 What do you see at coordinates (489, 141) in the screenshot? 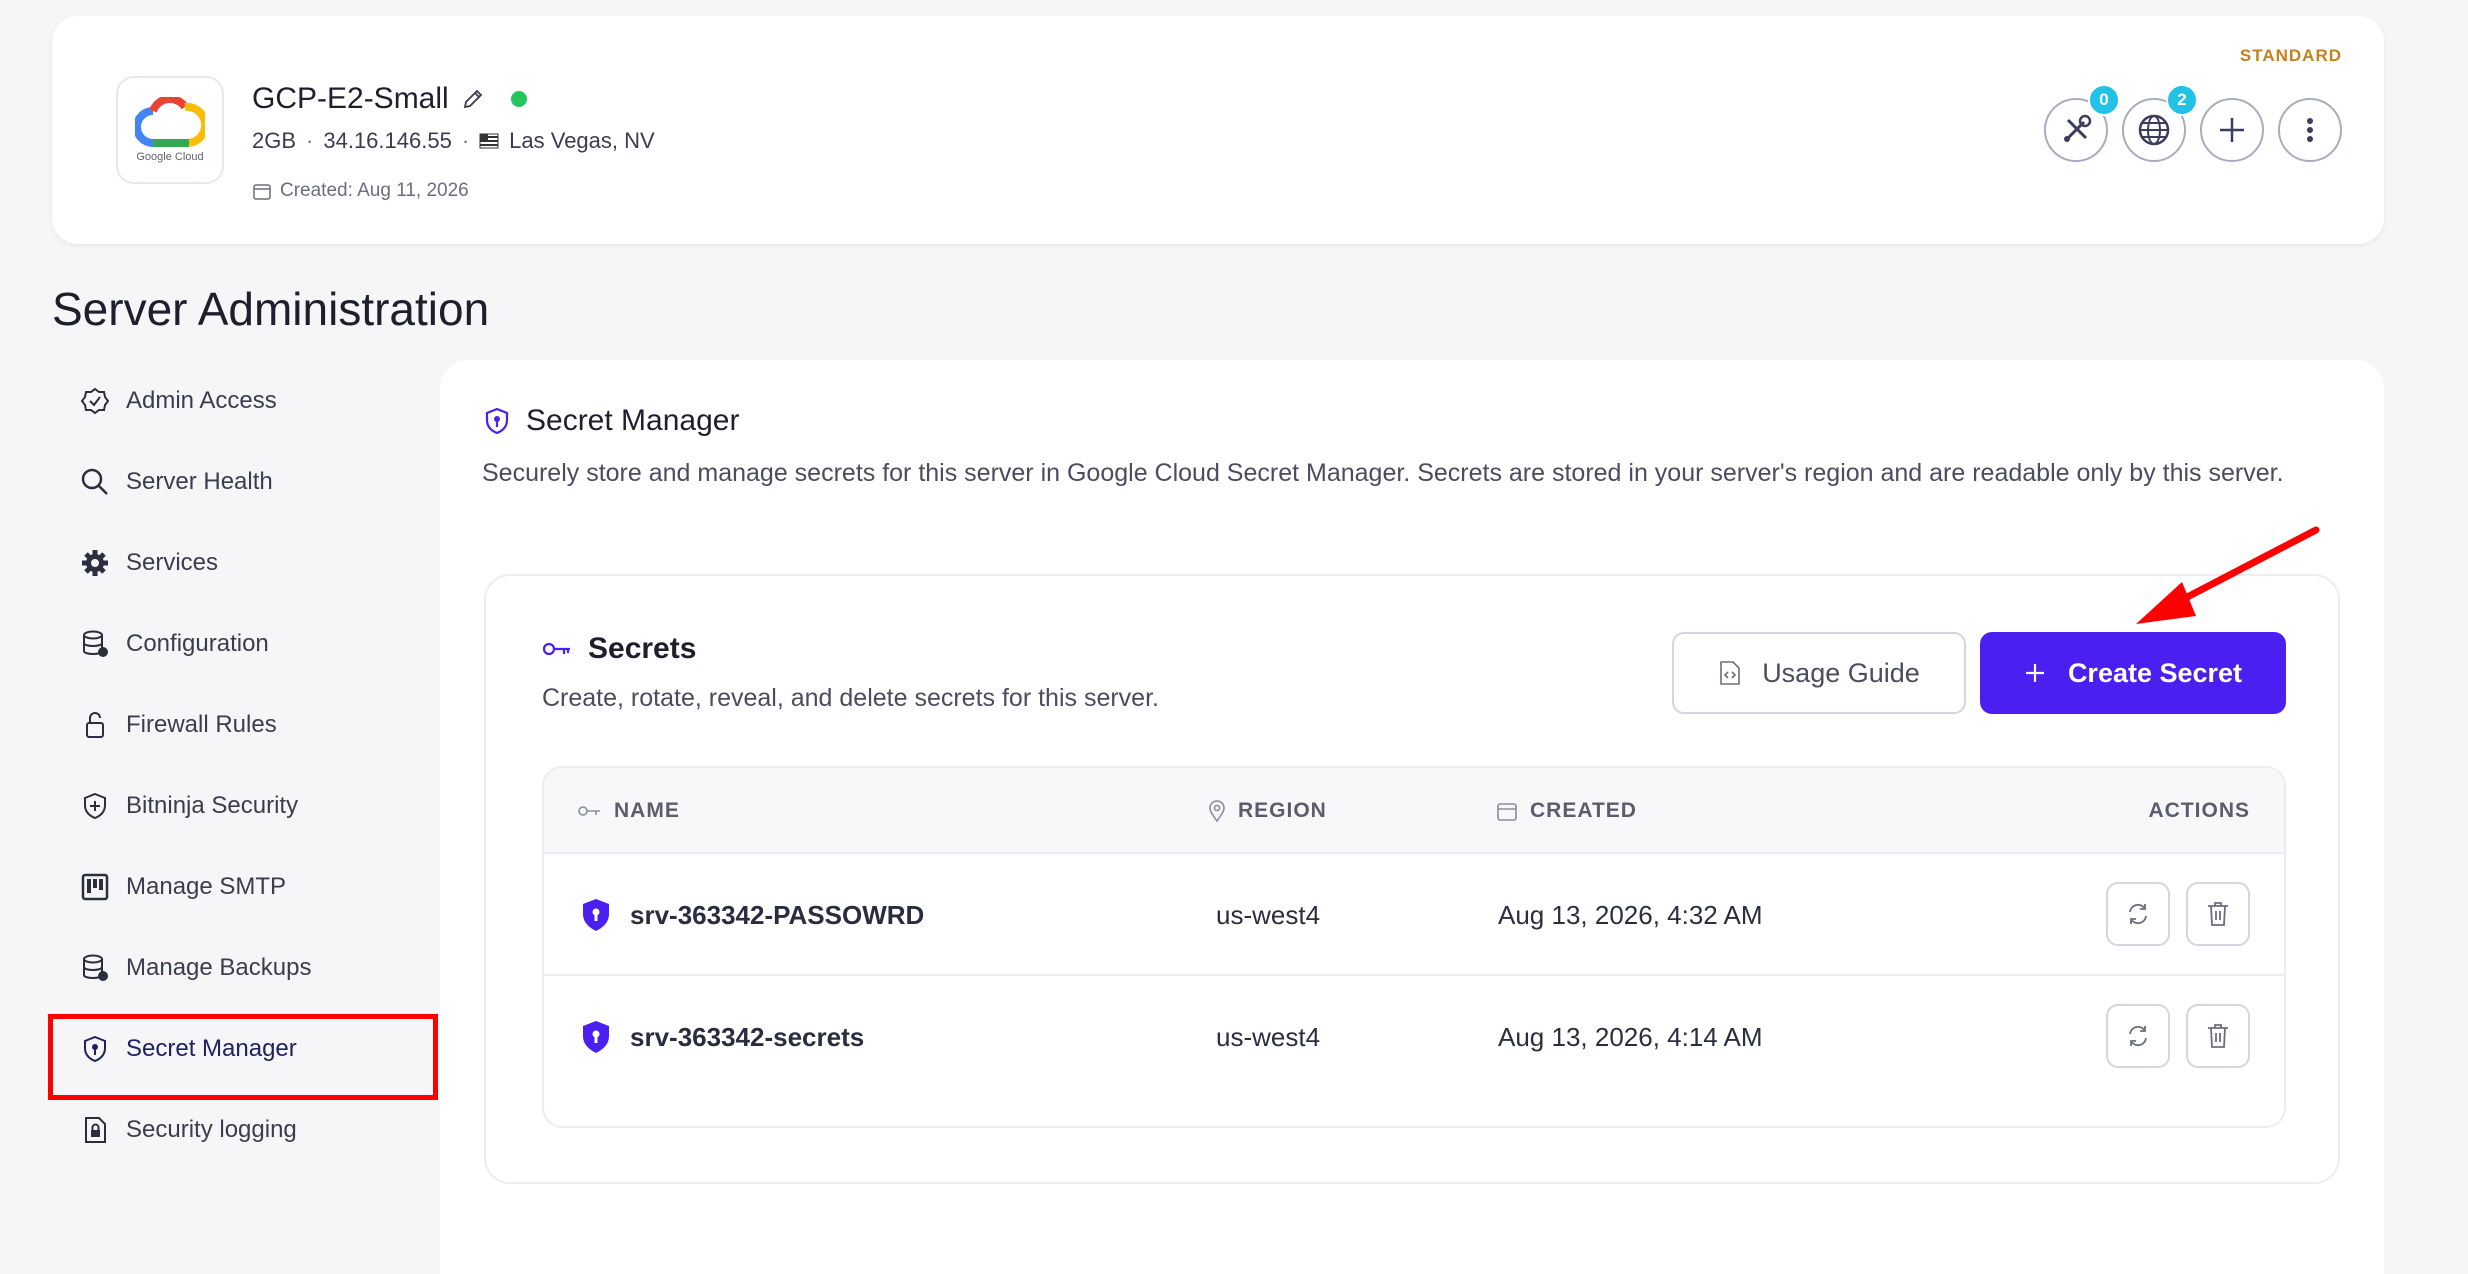
I see `us-flag-icon` at bounding box center [489, 141].